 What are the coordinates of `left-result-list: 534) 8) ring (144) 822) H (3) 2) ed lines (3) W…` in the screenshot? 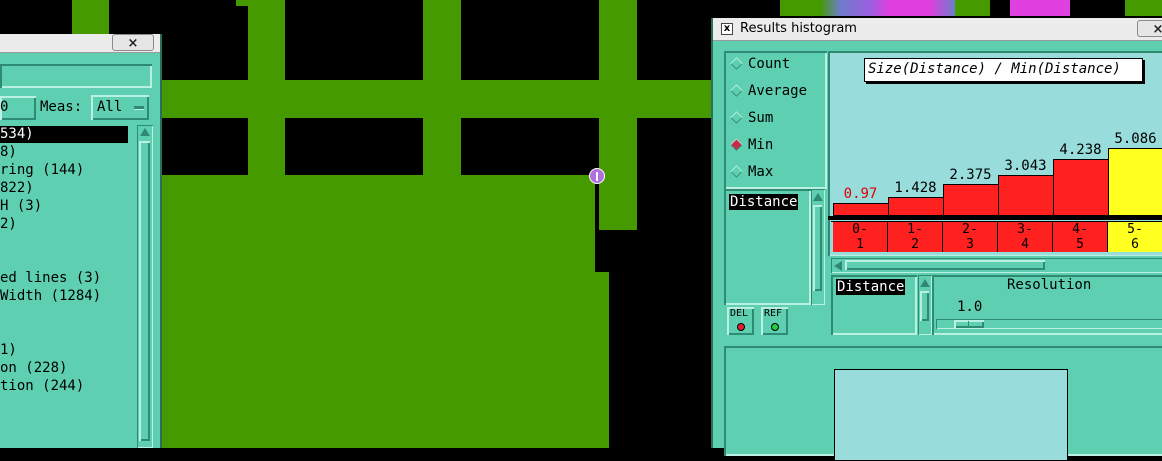 It's located at (67, 287).